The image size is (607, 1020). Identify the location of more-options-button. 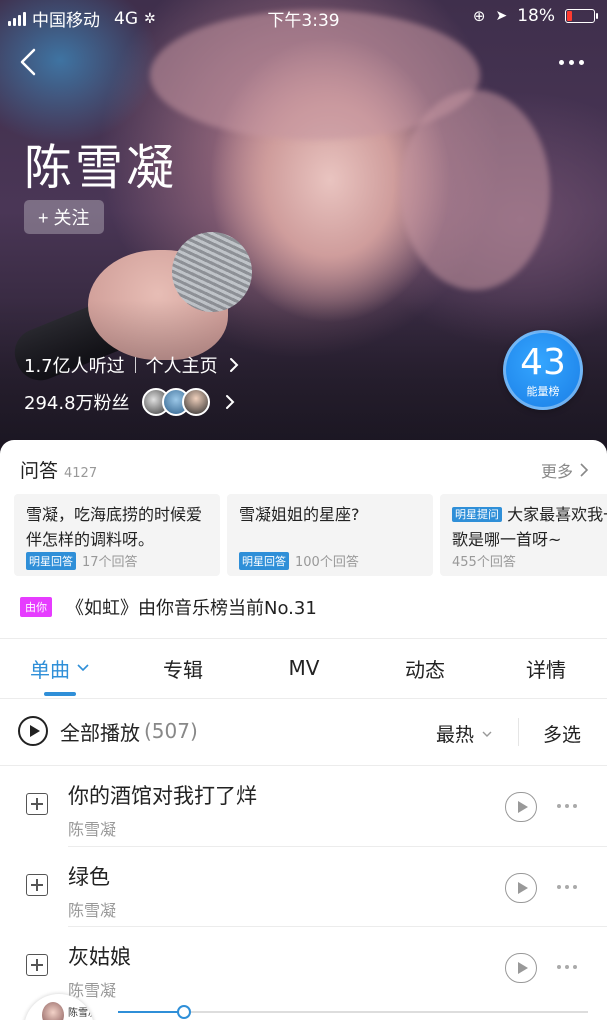
(571, 62).